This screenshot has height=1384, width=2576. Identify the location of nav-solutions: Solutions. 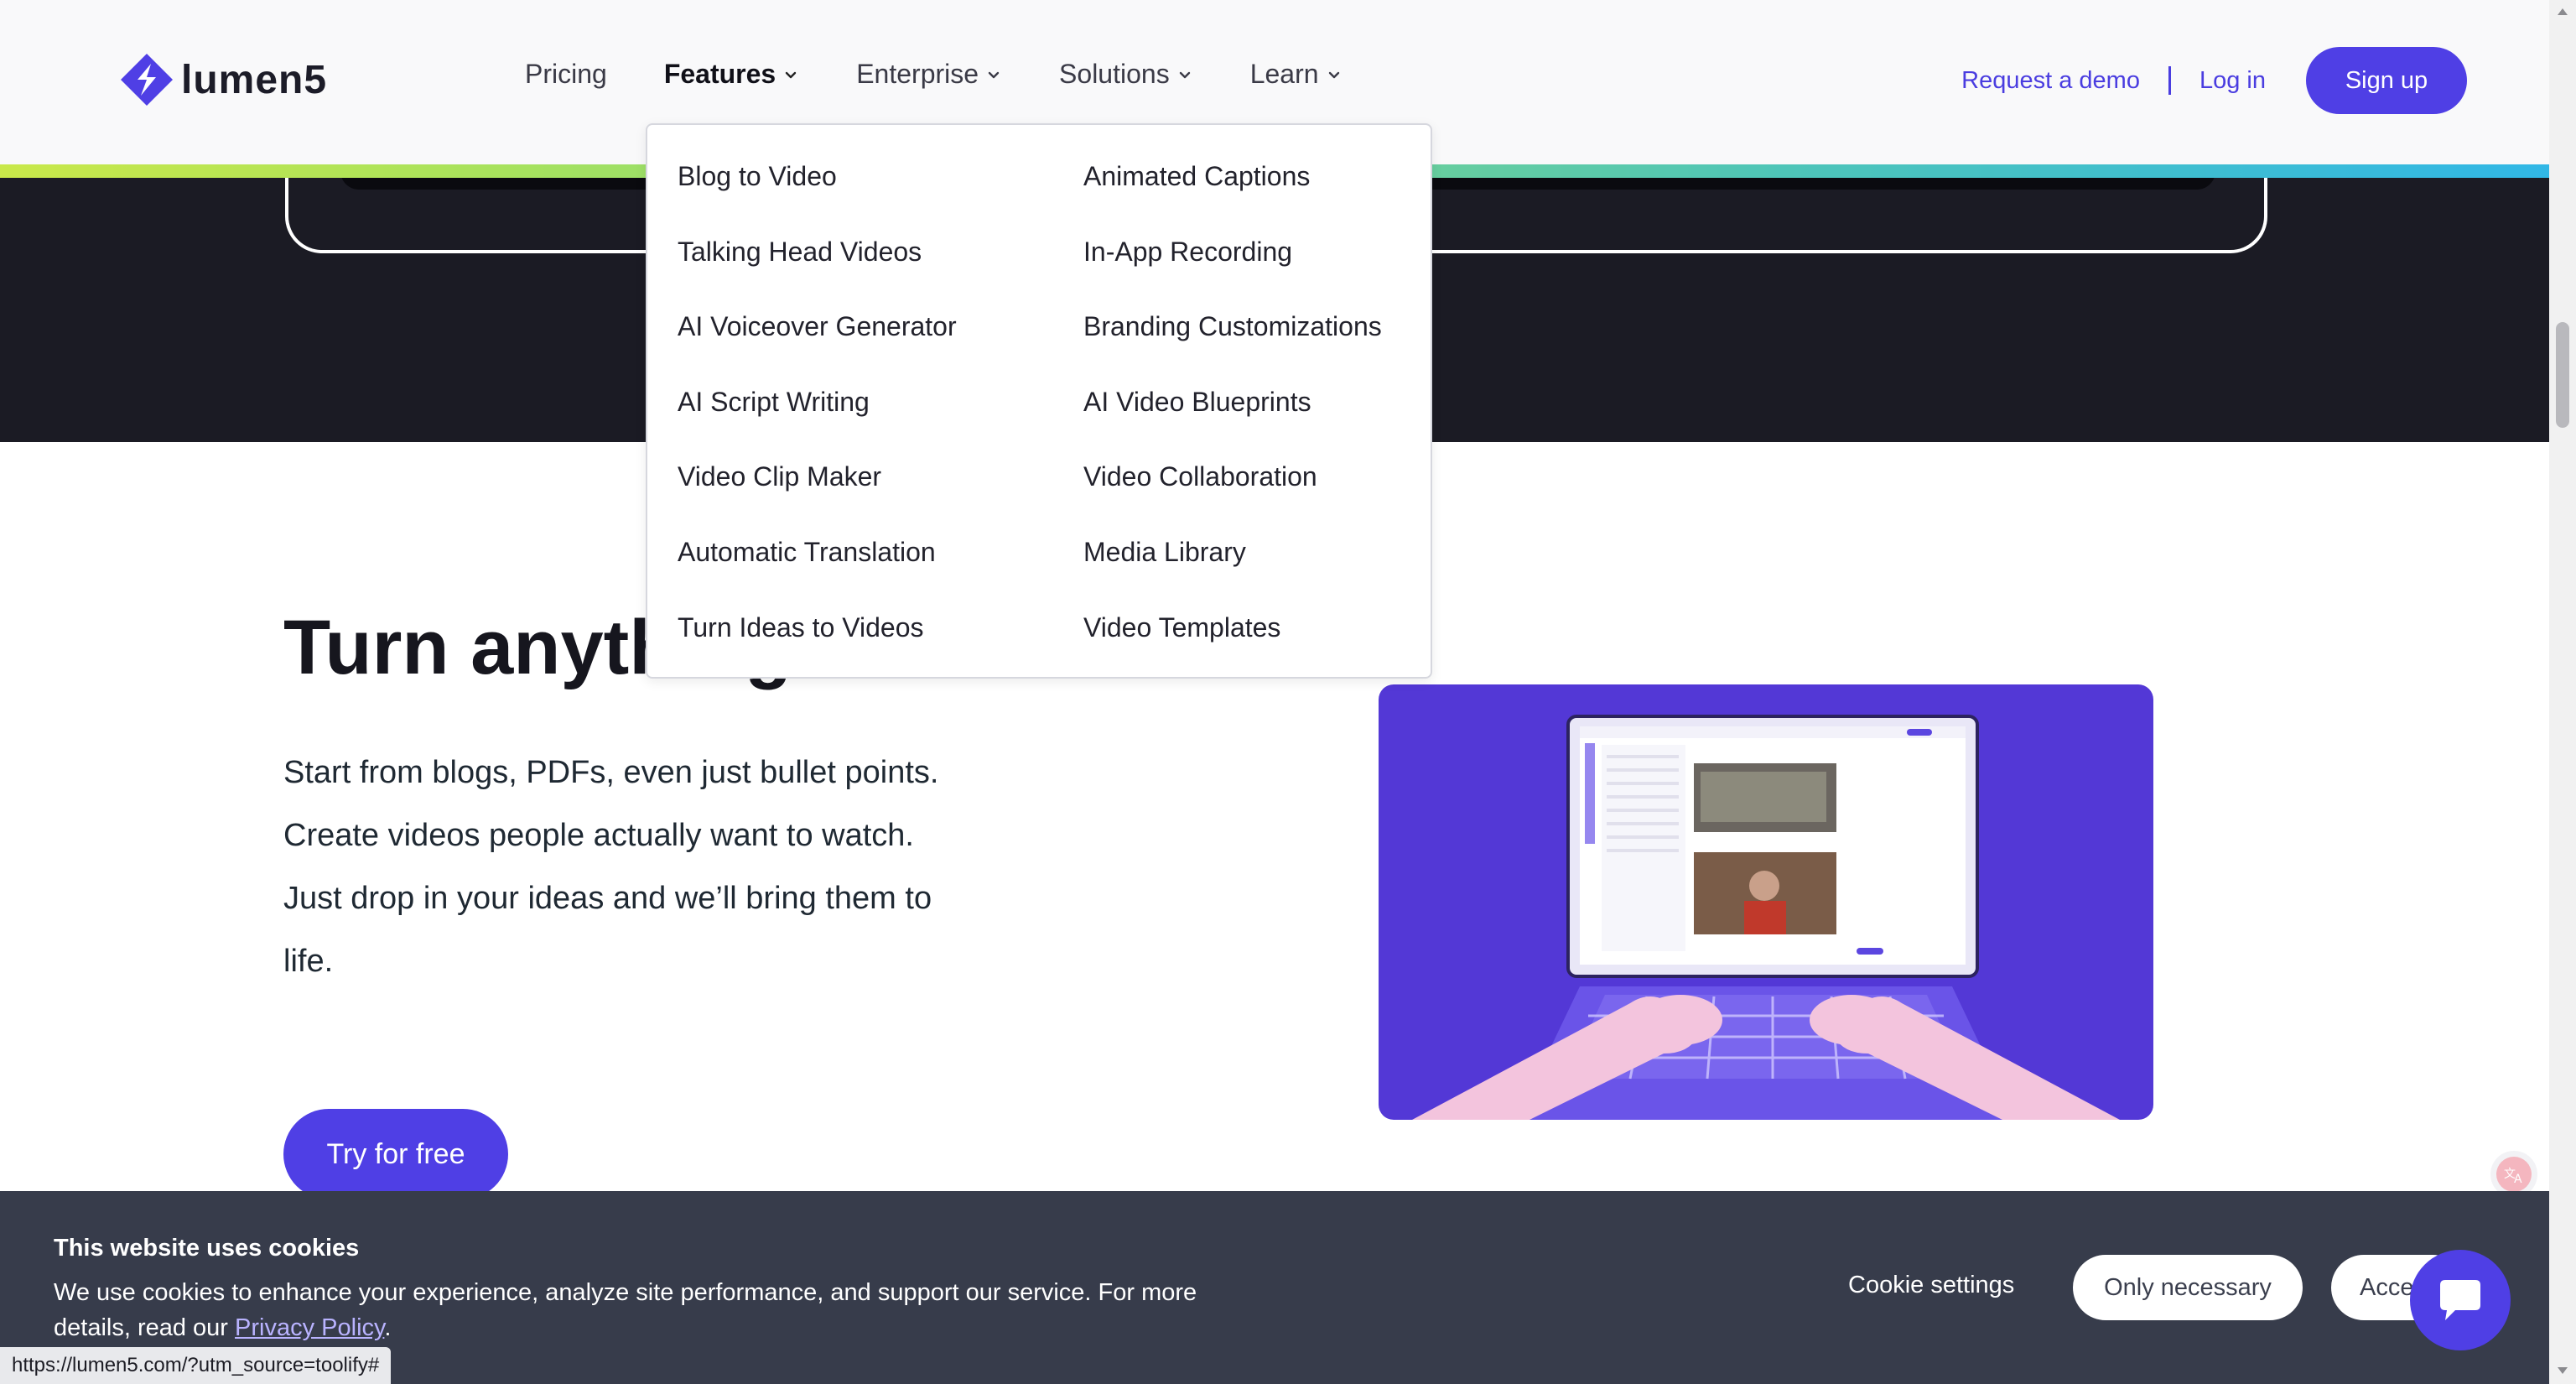
(1126, 74).